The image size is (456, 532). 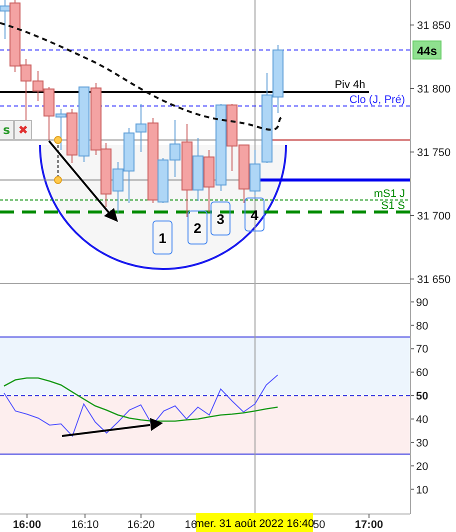 I want to click on price-label: 31 650, so click(x=434, y=279).